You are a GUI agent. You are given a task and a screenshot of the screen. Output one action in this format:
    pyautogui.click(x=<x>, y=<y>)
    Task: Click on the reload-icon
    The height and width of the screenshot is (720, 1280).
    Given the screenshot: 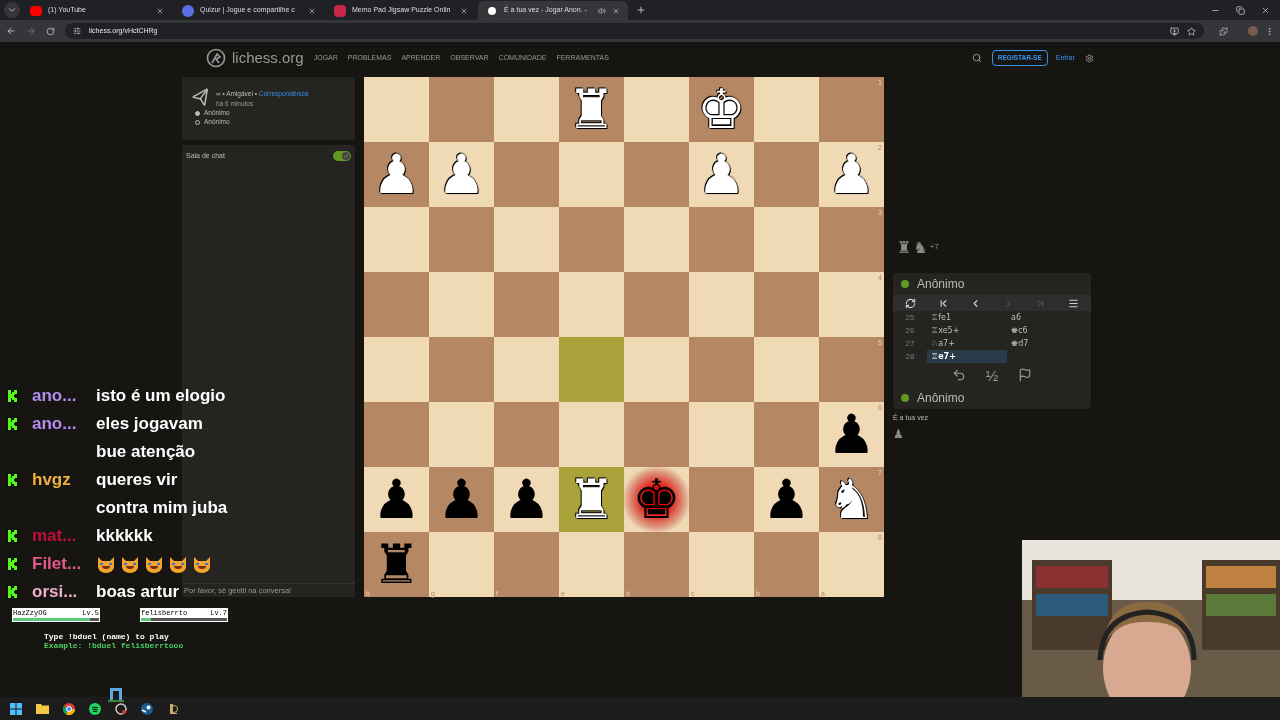 What is the action you would take?
    pyautogui.click(x=50, y=31)
    